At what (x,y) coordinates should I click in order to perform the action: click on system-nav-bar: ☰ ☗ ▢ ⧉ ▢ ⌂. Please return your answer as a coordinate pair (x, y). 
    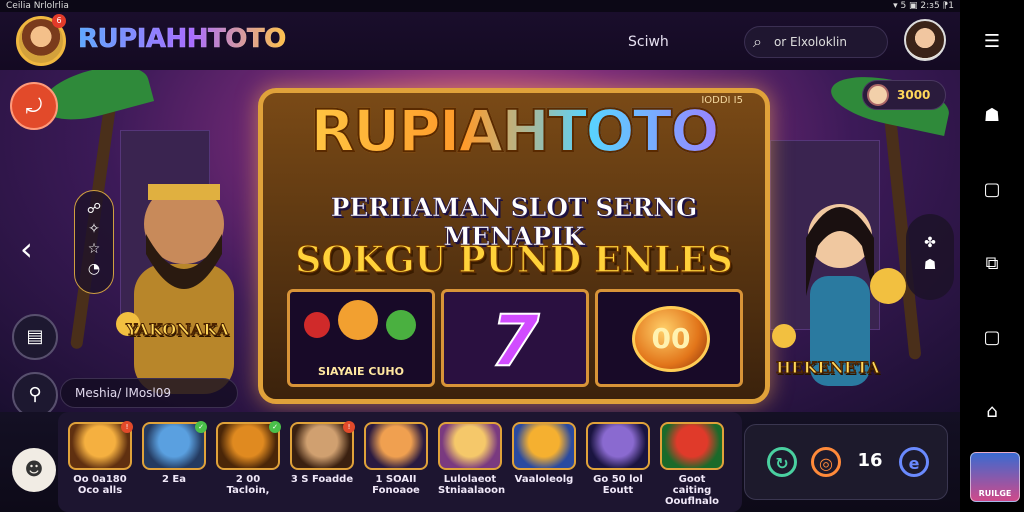
    Looking at the image, I should click on (992, 256).